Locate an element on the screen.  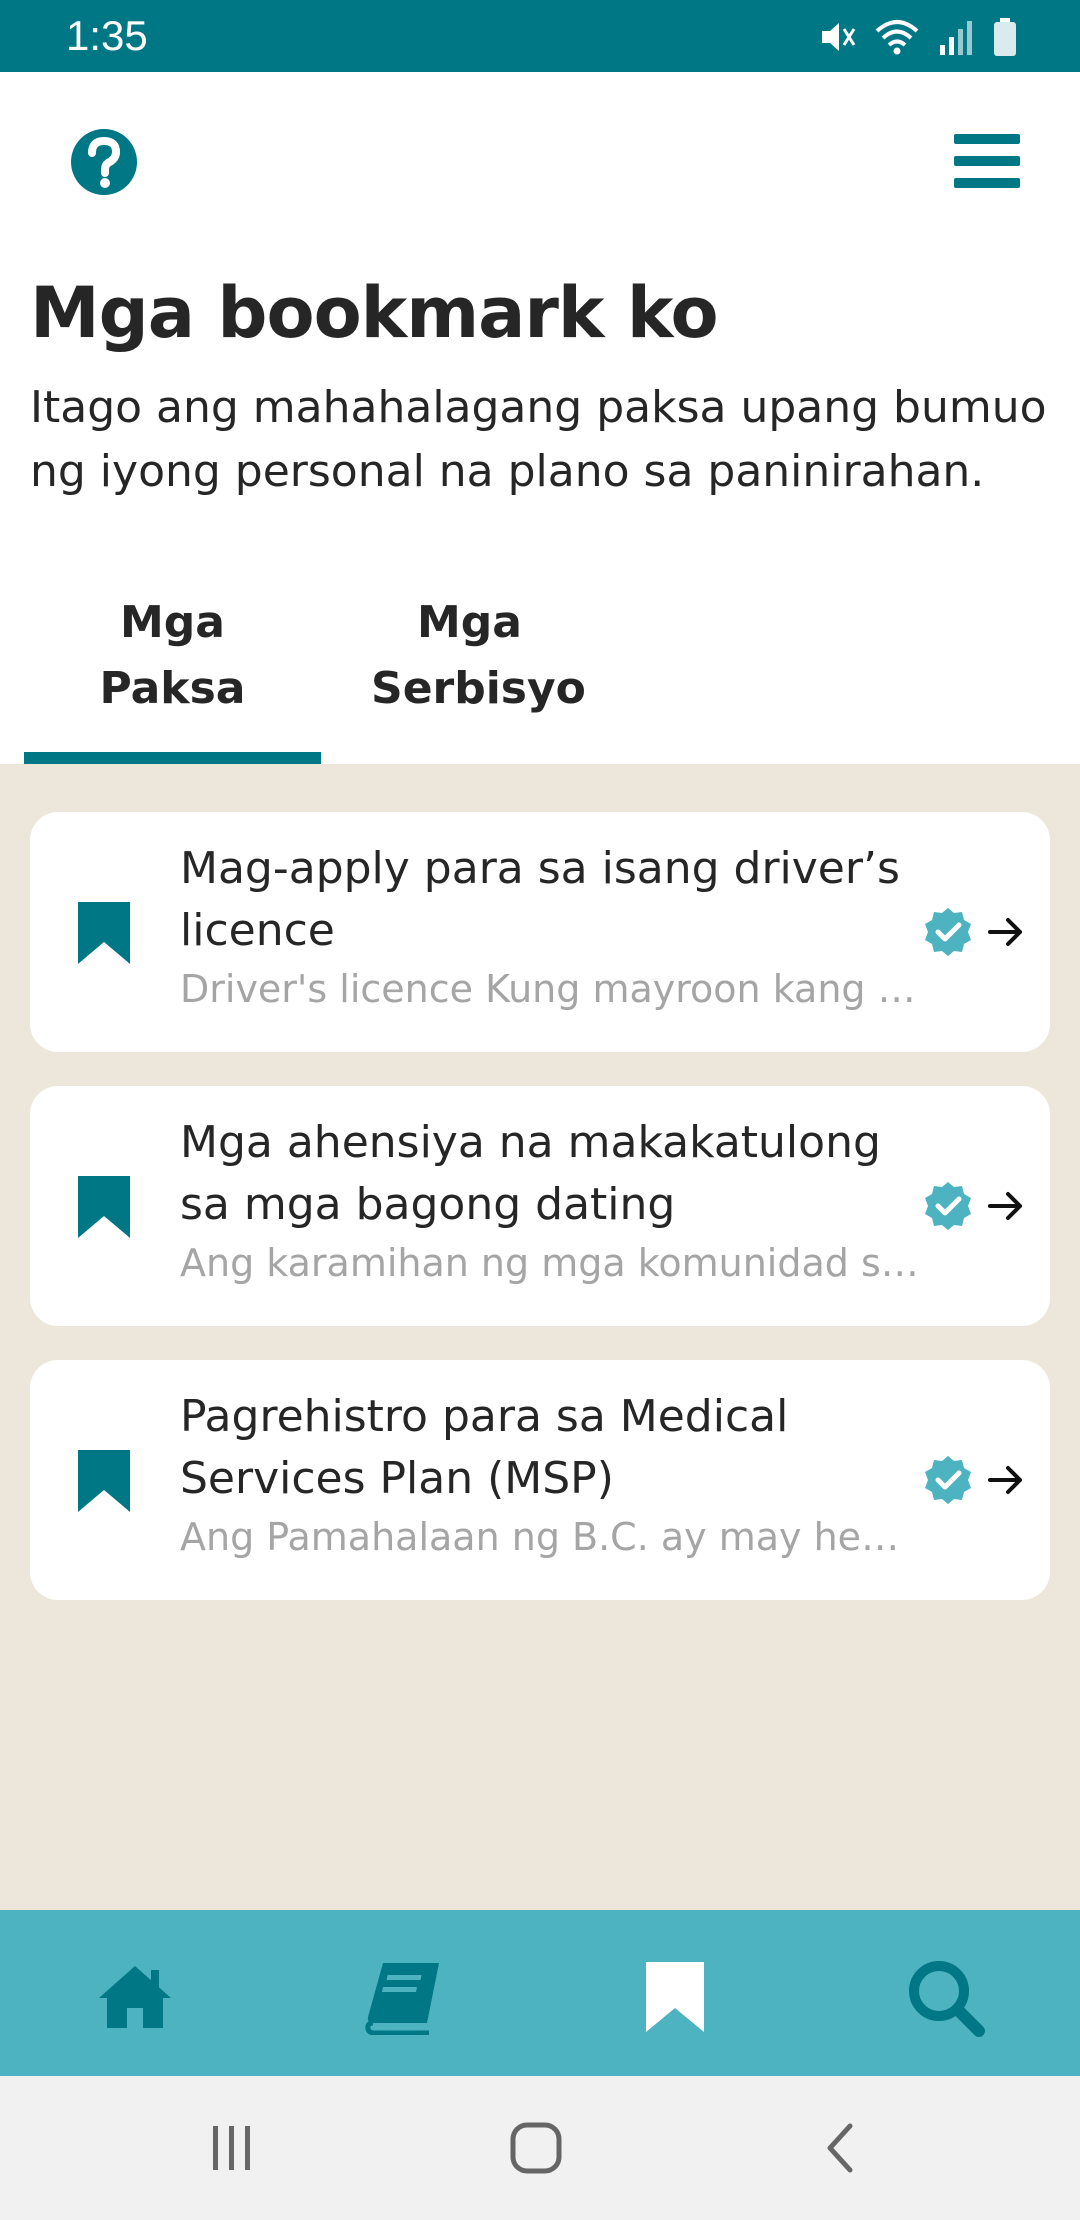
status-bar: 1:35 is located at coordinates (540, 36).